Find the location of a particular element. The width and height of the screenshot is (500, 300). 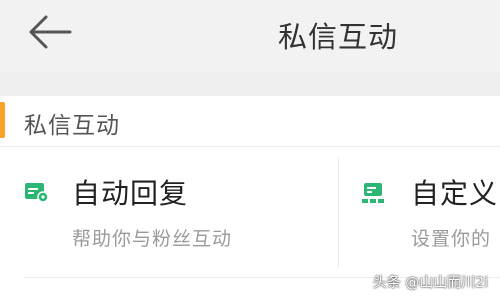

page-title: 私信互动 is located at coordinates (337, 37).